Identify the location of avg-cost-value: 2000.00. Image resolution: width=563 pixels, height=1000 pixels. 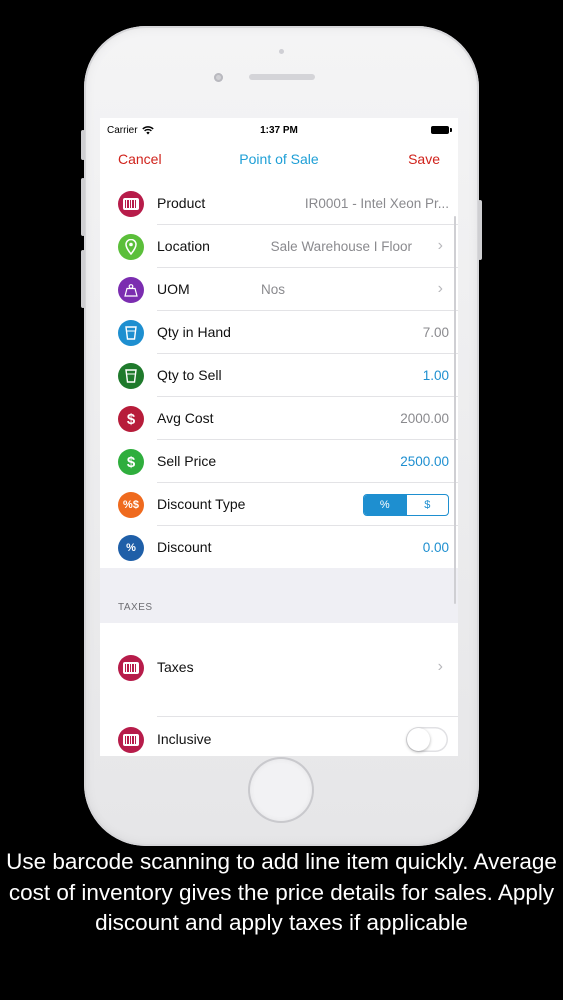
(424, 418).